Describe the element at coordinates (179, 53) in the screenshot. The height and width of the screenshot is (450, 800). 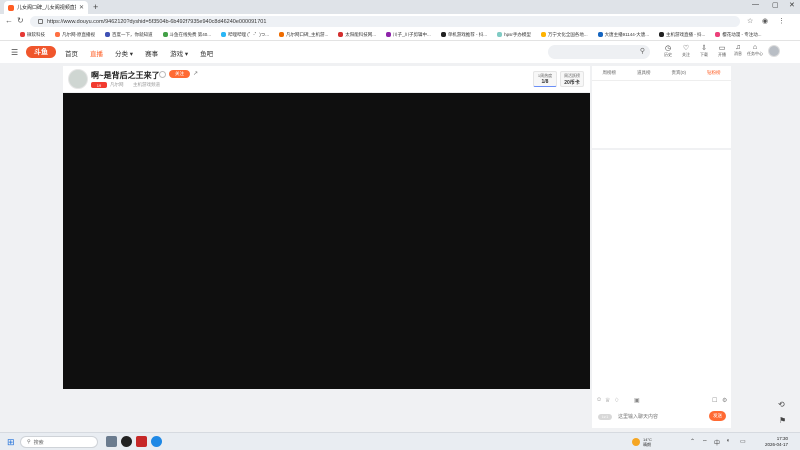
I see `nav-item: 游戏 ▾` at that location.